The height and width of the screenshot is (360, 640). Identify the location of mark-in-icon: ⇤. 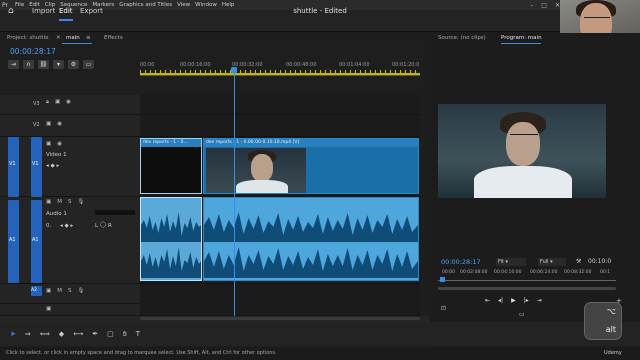
(487, 300).